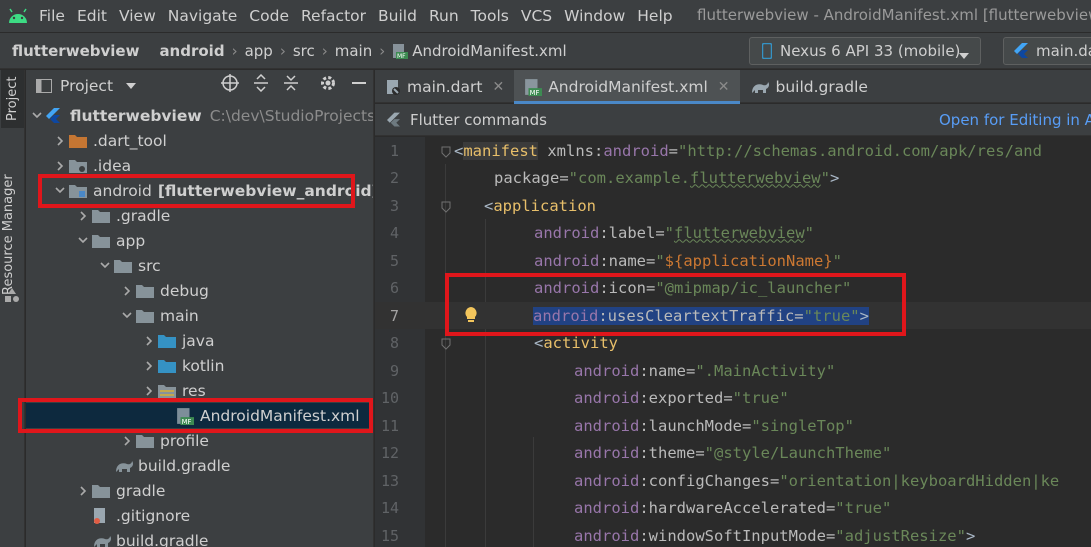 The image size is (1091, 547). Describe the element at coordinates (444, 86) in the screenshot. I see `tab-main-dart: main.dart ✕` at that location.